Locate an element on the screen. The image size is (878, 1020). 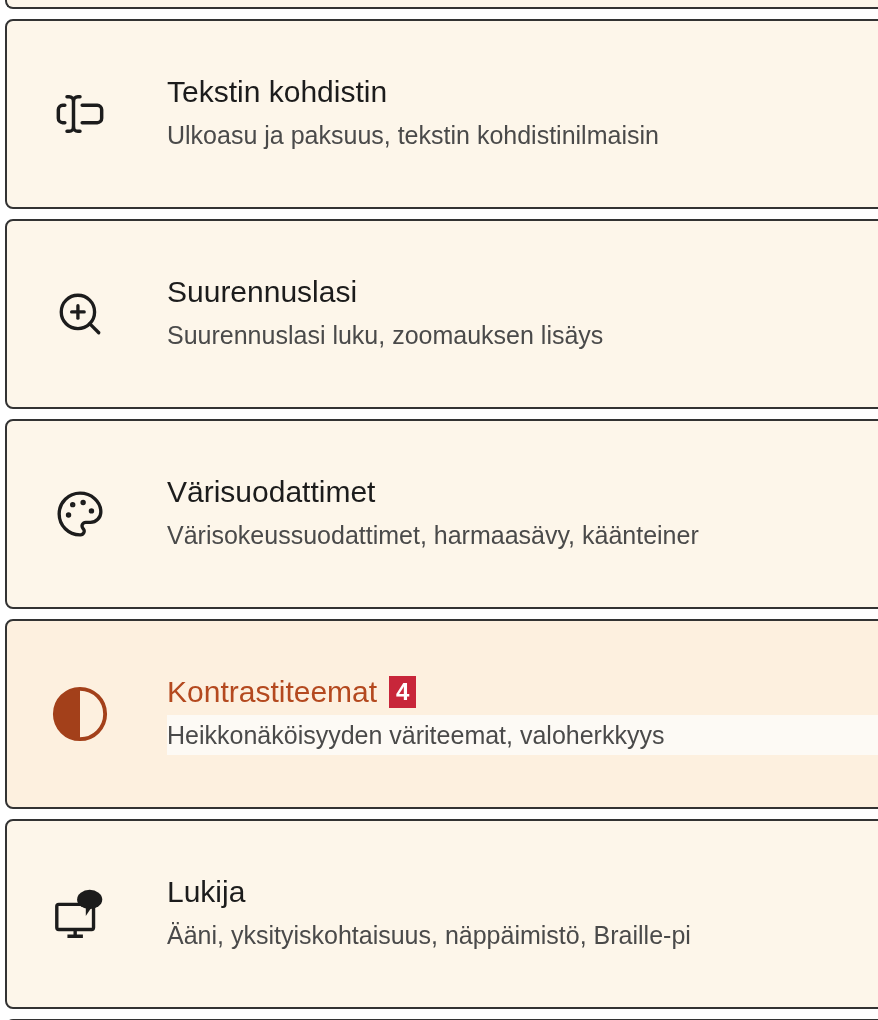
number-badge: 4 is located at coordinates (403, 692).